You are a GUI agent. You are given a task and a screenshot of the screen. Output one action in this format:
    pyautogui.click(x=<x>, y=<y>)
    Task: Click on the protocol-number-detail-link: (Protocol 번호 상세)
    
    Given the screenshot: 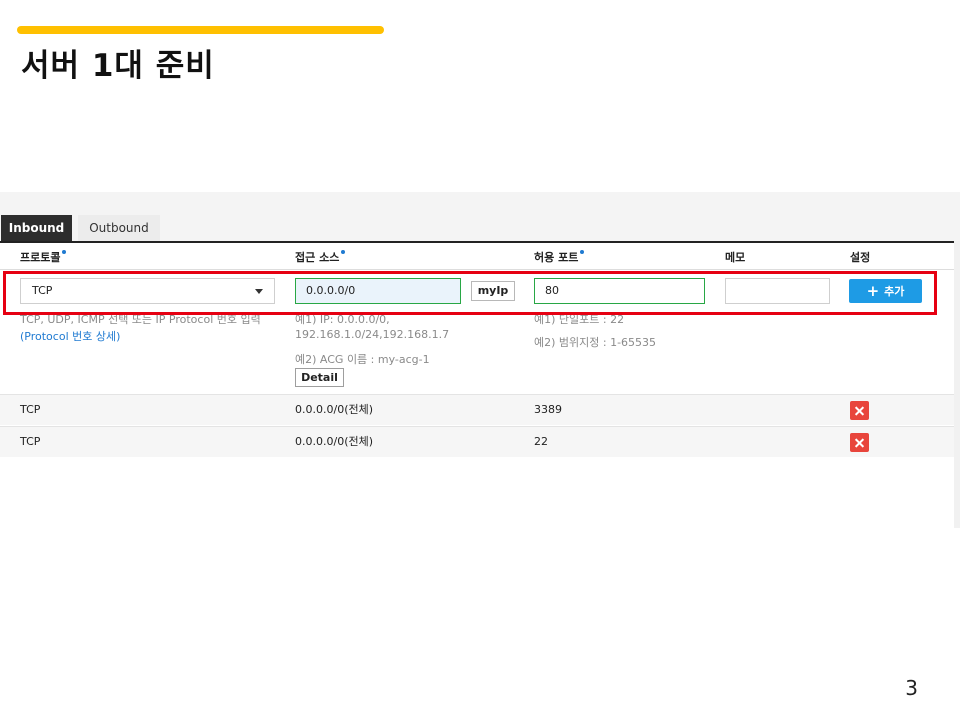 What is the action you would take?
    pyautogui.click(x=70, y=336)
    